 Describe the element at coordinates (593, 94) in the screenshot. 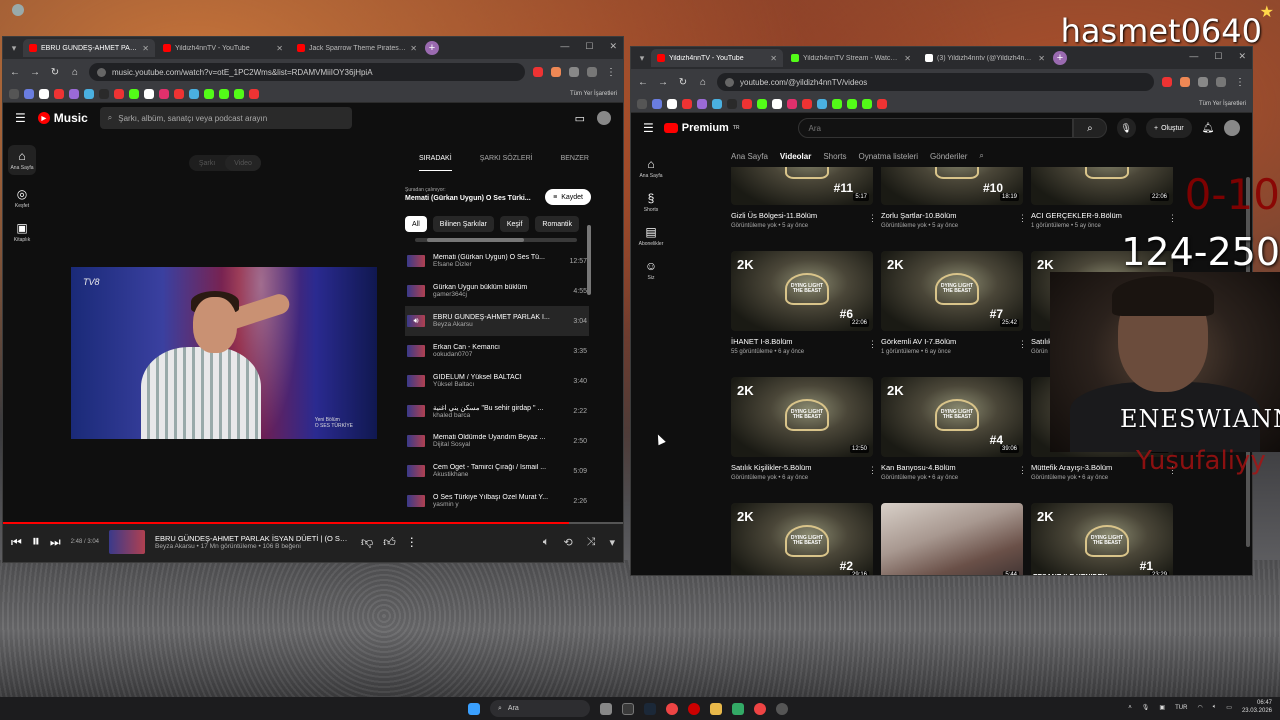

I see `all-bookmarks: Tüm Yer İşaretleri` at that location.